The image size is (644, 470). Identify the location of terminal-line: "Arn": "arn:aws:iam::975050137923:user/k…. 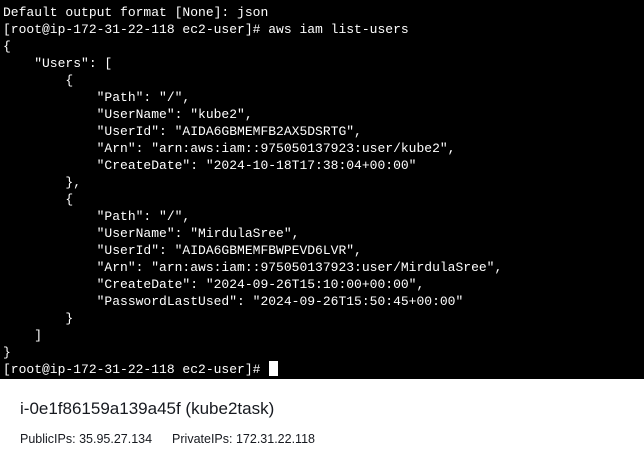
(229, 148).